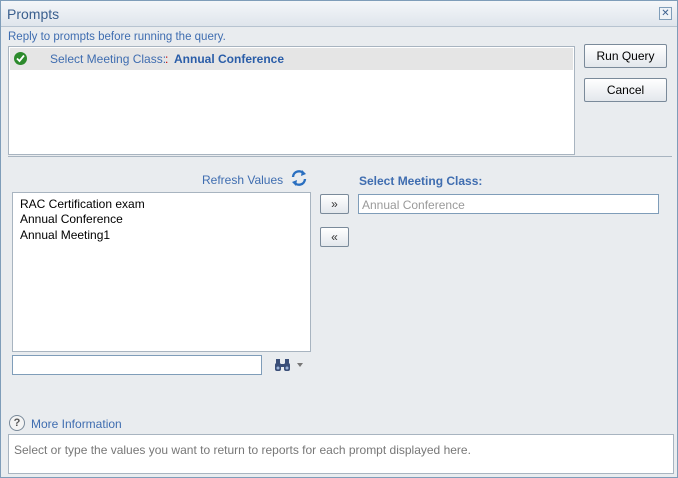 The height and width of the screenshot is (478, 678). I want to click on selected-value-field: Annual Conference, so click(508, 204).